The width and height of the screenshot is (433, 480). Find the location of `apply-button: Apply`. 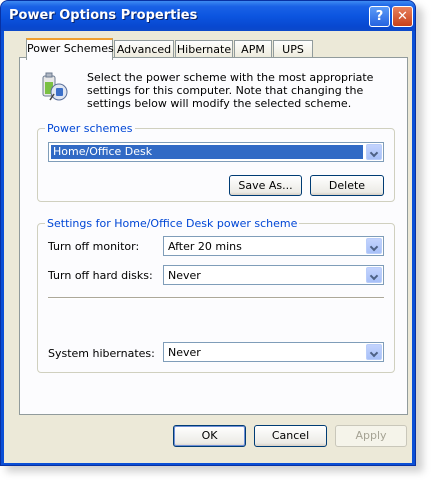

apply-button: Apply is located at coordinates (371, 436).